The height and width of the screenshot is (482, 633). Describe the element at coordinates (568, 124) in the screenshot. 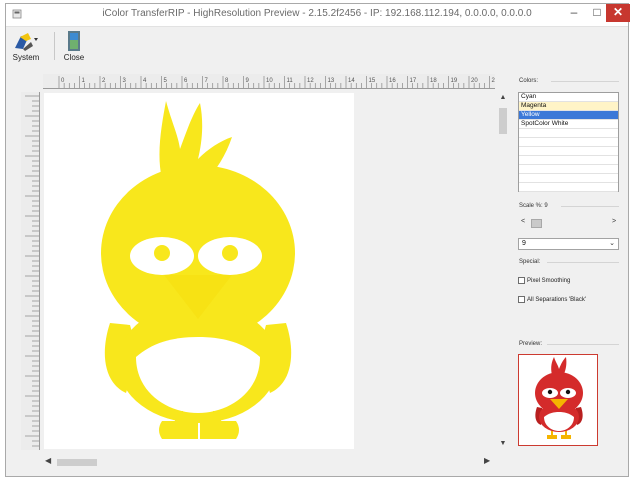

I see `color-item-spotcolor-white: SpotColor White` at that location.